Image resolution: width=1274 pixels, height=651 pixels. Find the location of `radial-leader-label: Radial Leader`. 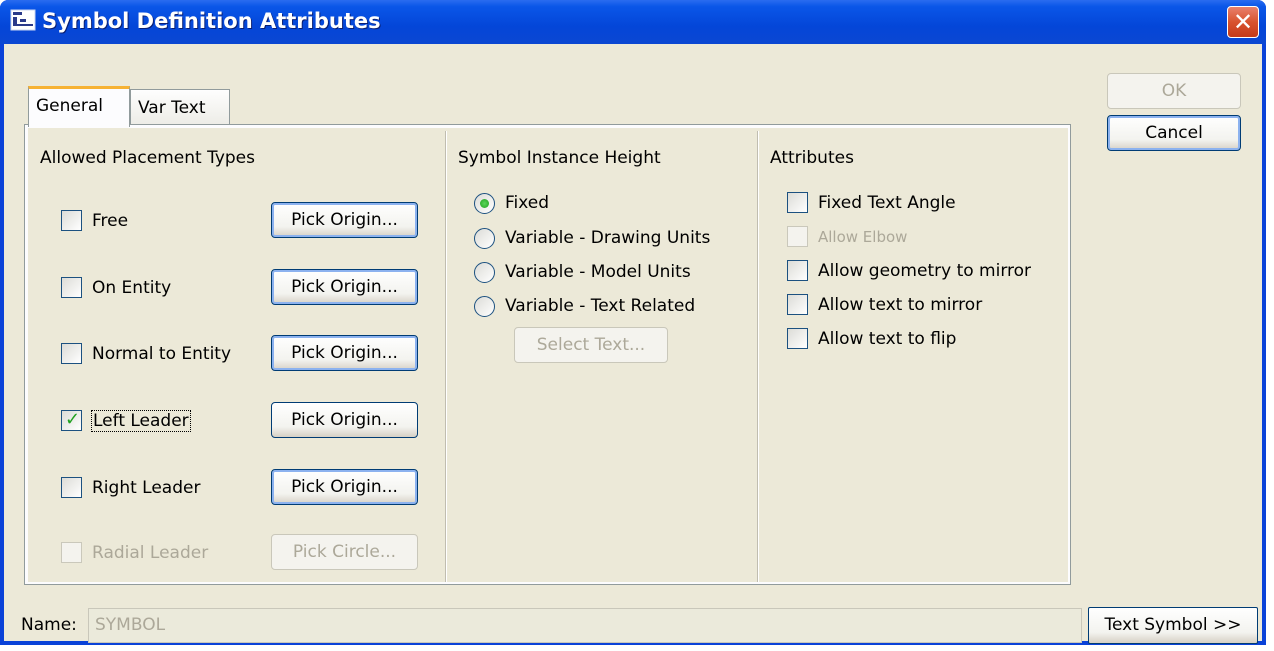

radial-leader-label: Radial Leader is located at coordinates (150, 553).